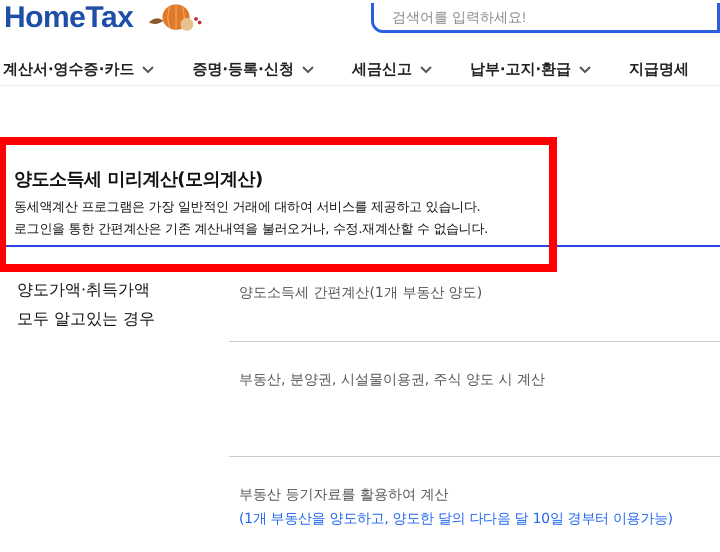  I want to click on section-heading: 모두 알고있는 경우, so click(86, 319).